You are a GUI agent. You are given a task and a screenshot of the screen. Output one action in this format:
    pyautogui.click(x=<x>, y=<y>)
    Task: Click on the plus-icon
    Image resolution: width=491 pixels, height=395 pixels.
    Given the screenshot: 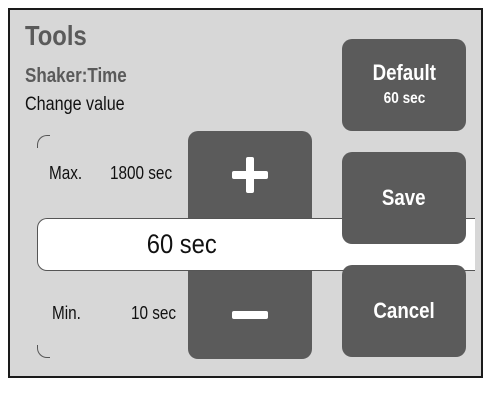 What is the action you would take?
    pyautogui.click(x=250, y=174)
    